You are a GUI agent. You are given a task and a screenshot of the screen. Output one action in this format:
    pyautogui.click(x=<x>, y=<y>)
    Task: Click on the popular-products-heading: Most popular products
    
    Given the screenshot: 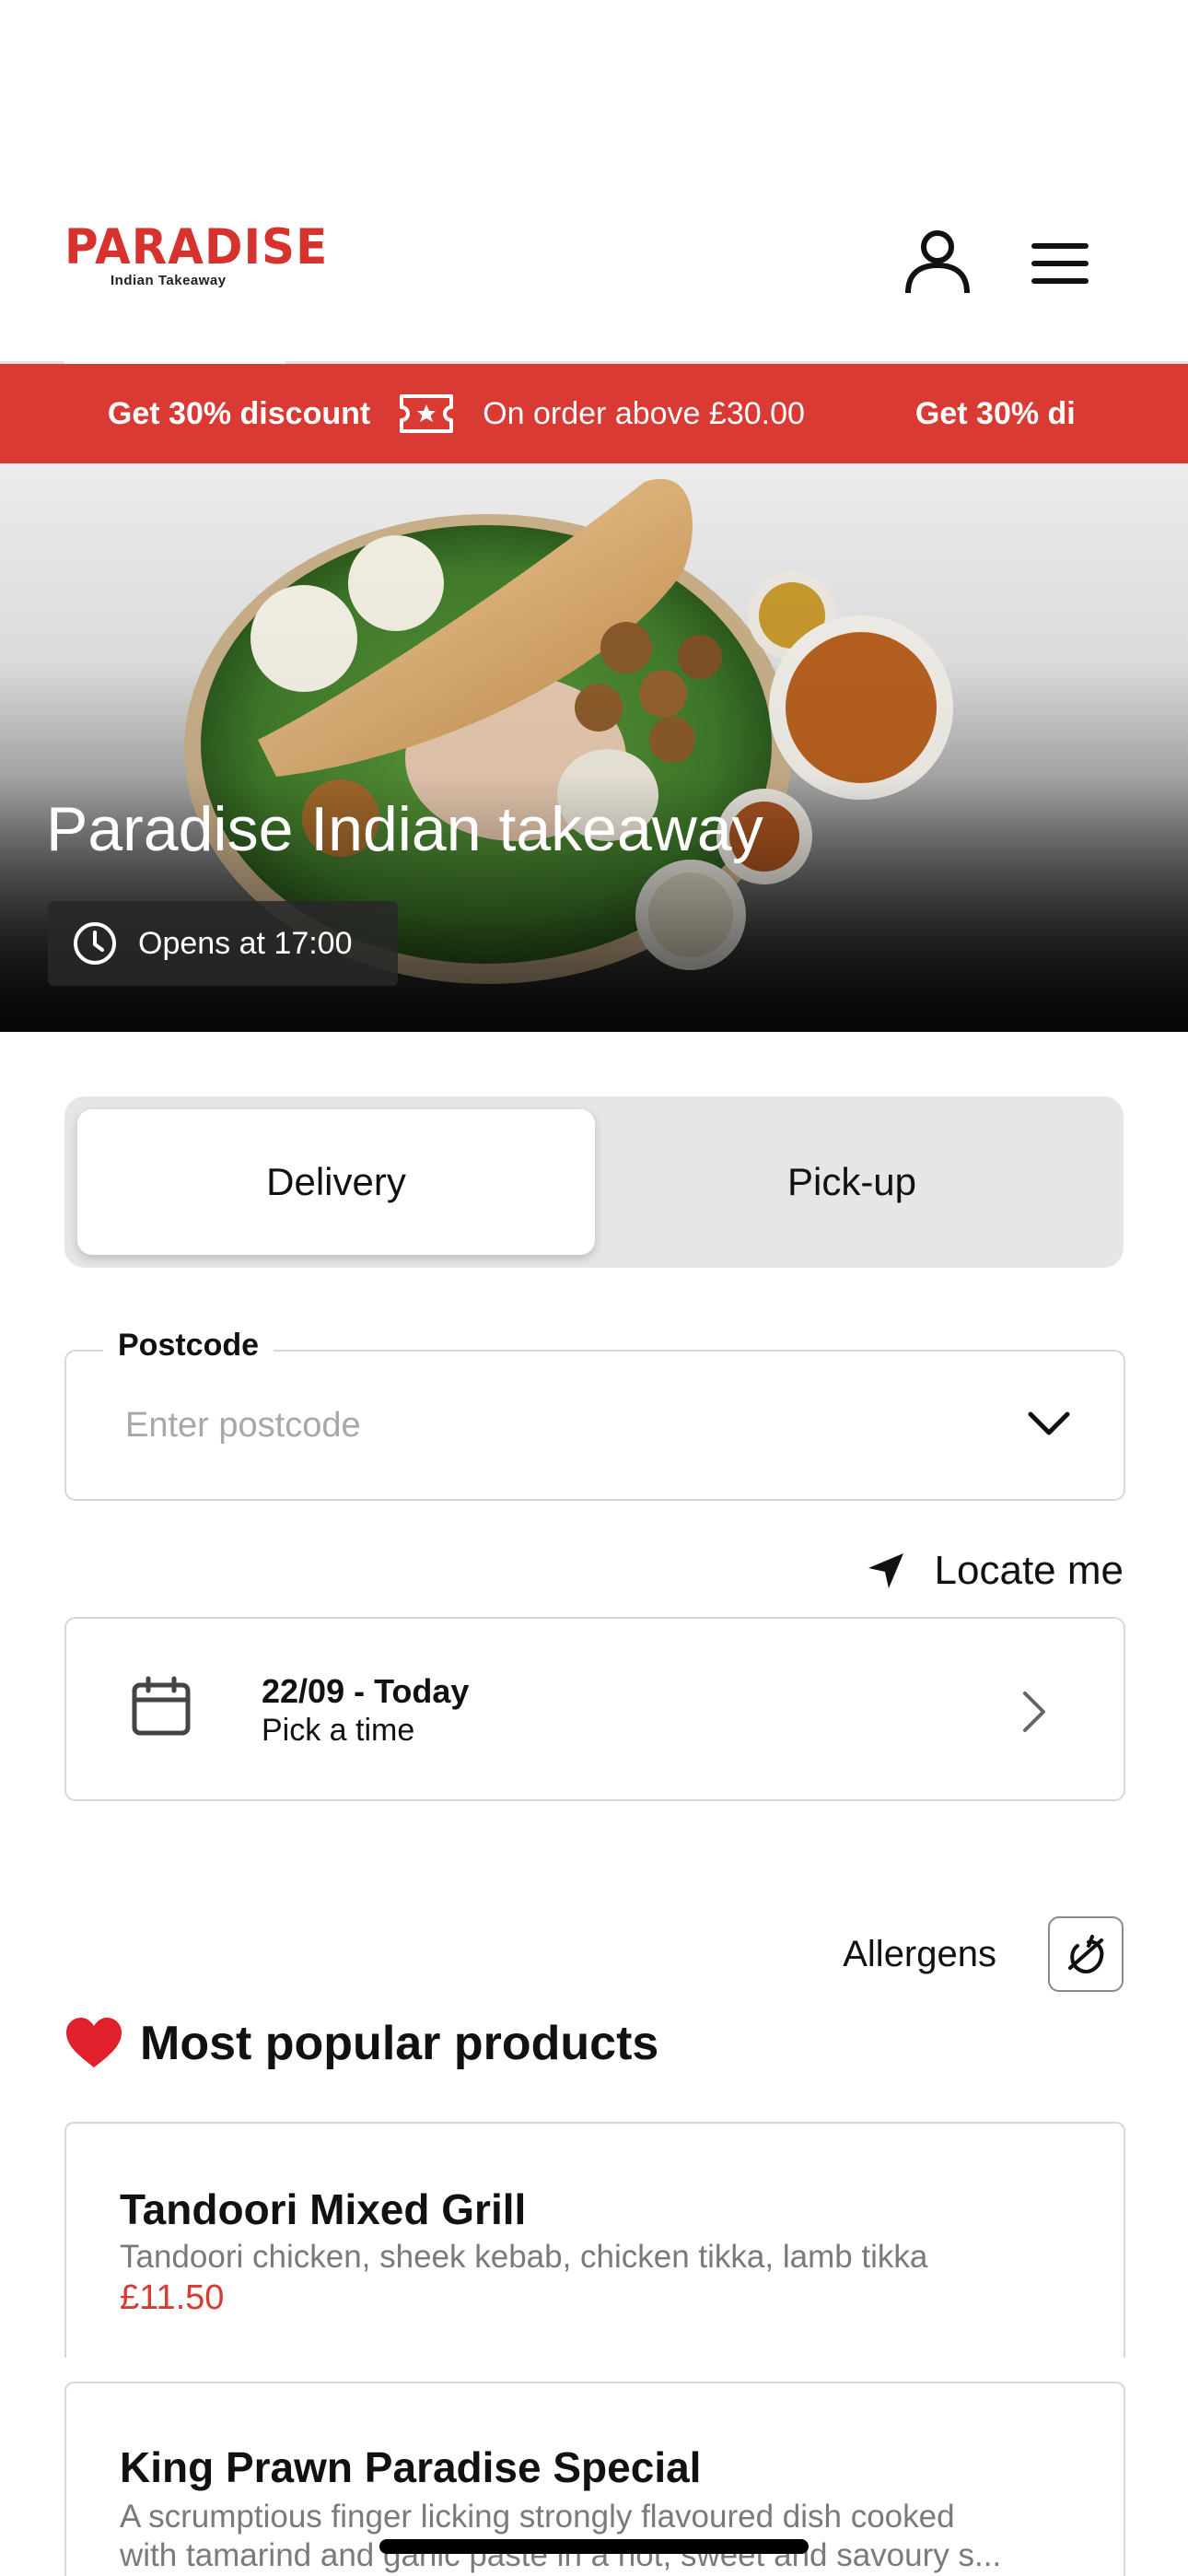 What is the action you would take?
    pyautogui.click(x=361, y=2044)
    